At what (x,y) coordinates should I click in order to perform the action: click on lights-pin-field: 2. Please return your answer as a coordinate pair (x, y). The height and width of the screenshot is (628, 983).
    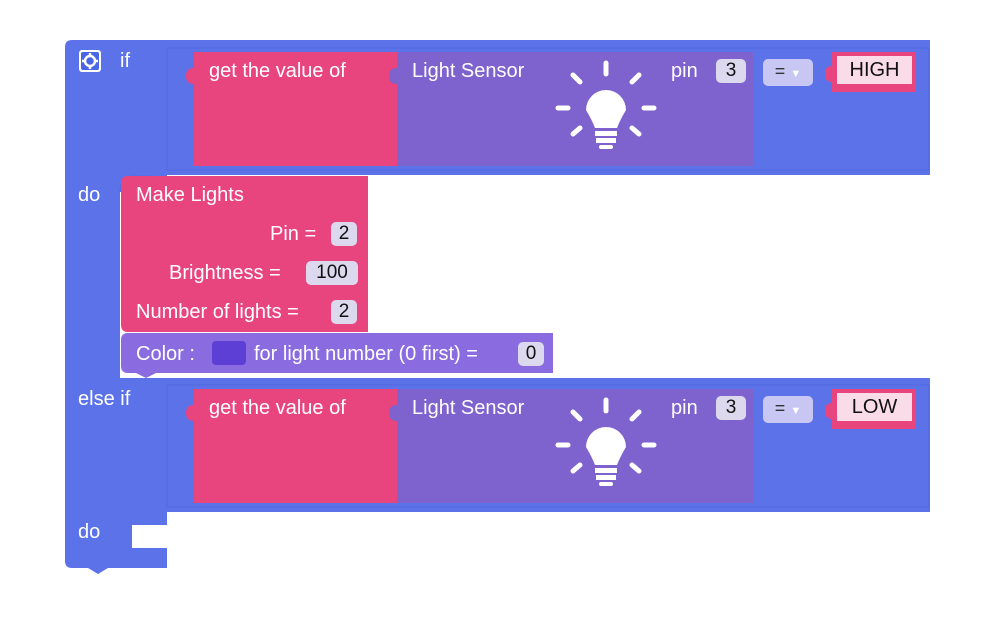
    Looking at the image, I should click on (344, 234).